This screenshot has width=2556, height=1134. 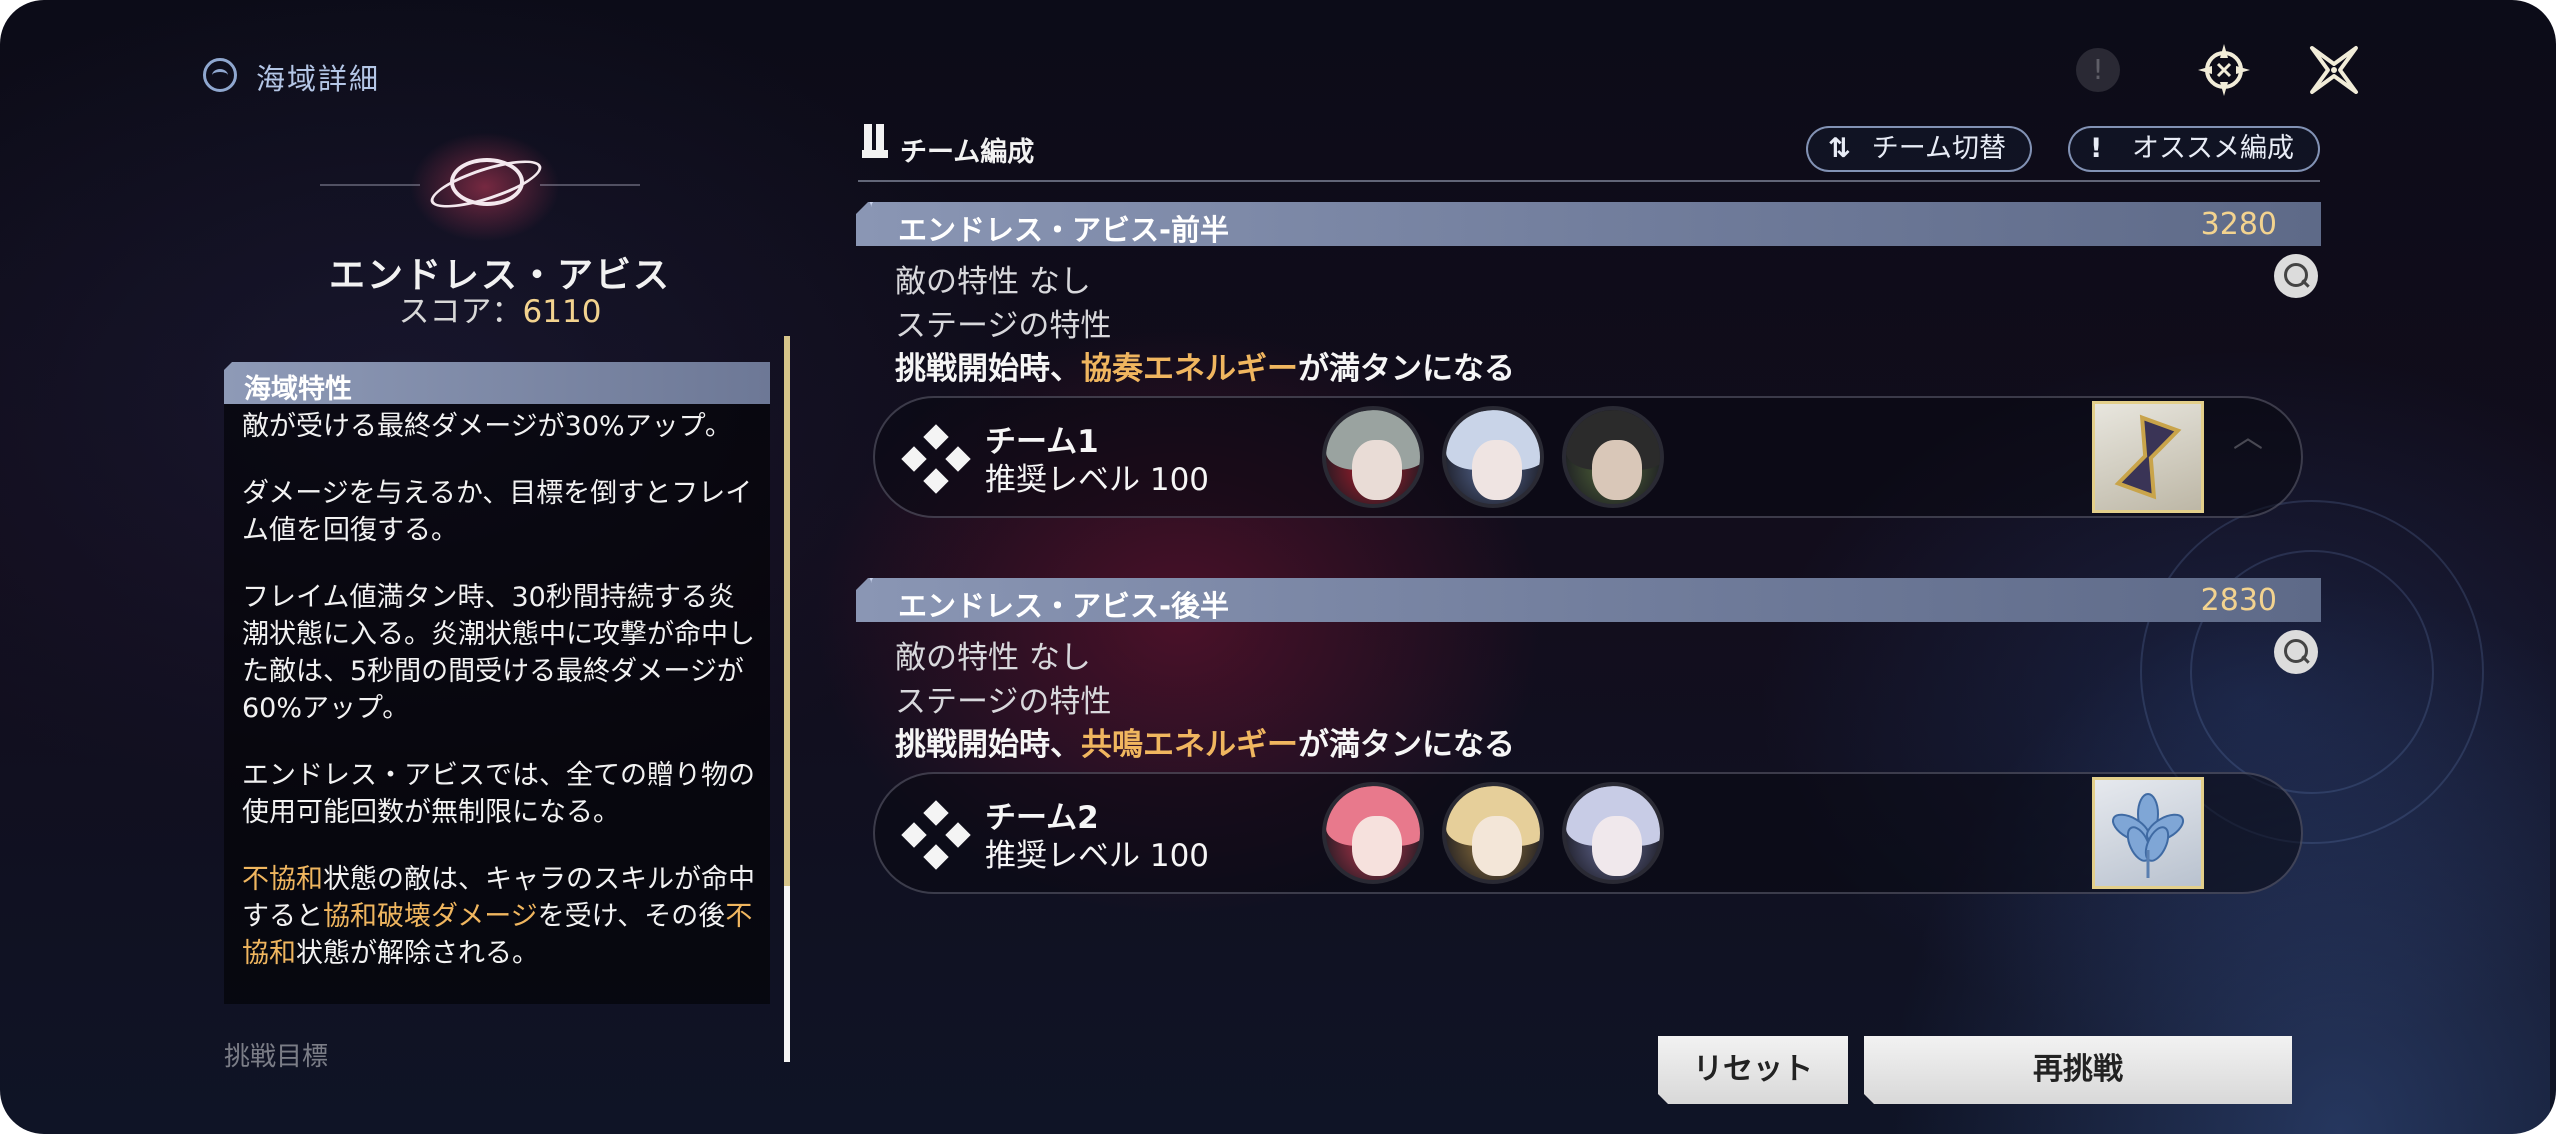 I want to click on half-score: 3280, so click(x=2238, y=224).